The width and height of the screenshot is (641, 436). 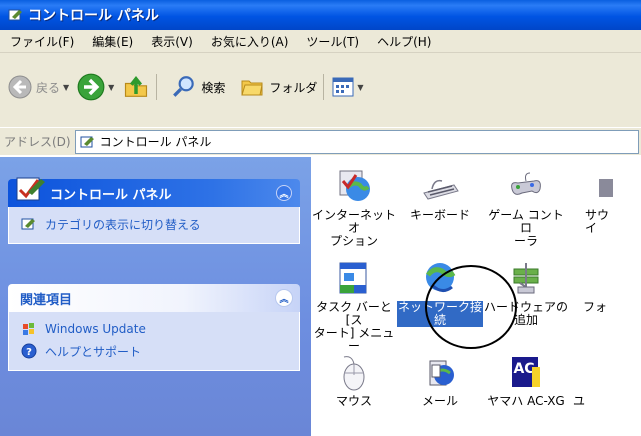 What do you see at coordinates (526, 183) in the screenshot?
I see `game-controller-icon` at bounding box center [526, 183].